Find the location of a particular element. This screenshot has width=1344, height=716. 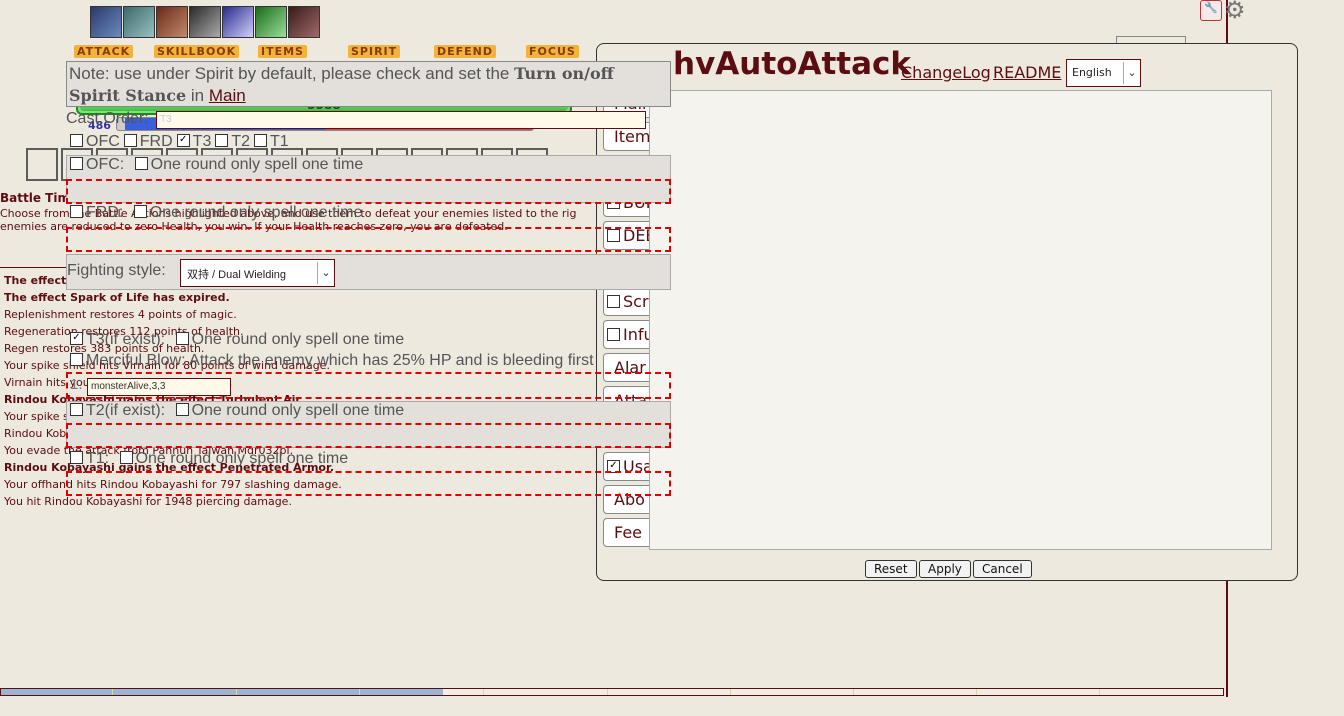

frd-checkbox is located at coordinates (76, 212).